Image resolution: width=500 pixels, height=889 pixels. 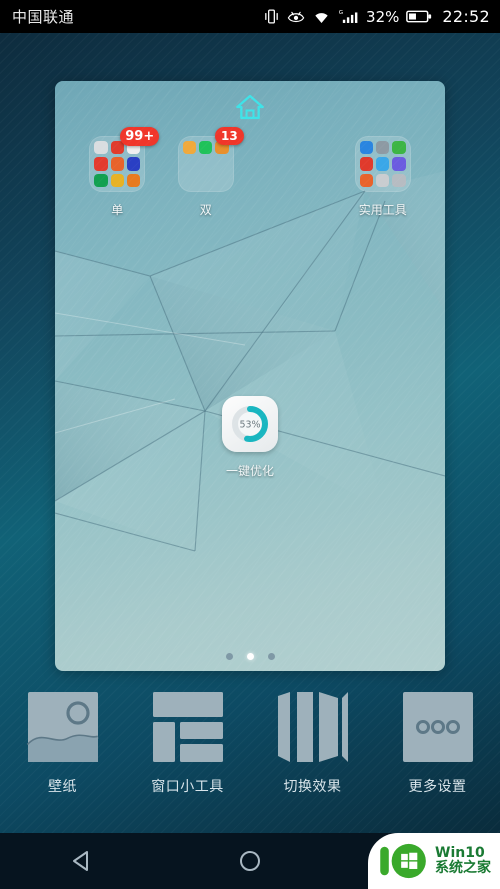 What do you see at coordinates (438, 727) in the screenshot?
I see `more-settings-icon` at bounding box center [438, 727].